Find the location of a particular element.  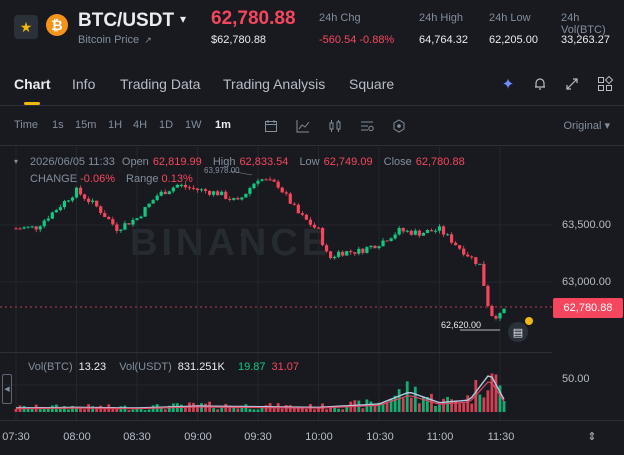

scroll-left-handle: ◀ is located at coordinates (7, 389).